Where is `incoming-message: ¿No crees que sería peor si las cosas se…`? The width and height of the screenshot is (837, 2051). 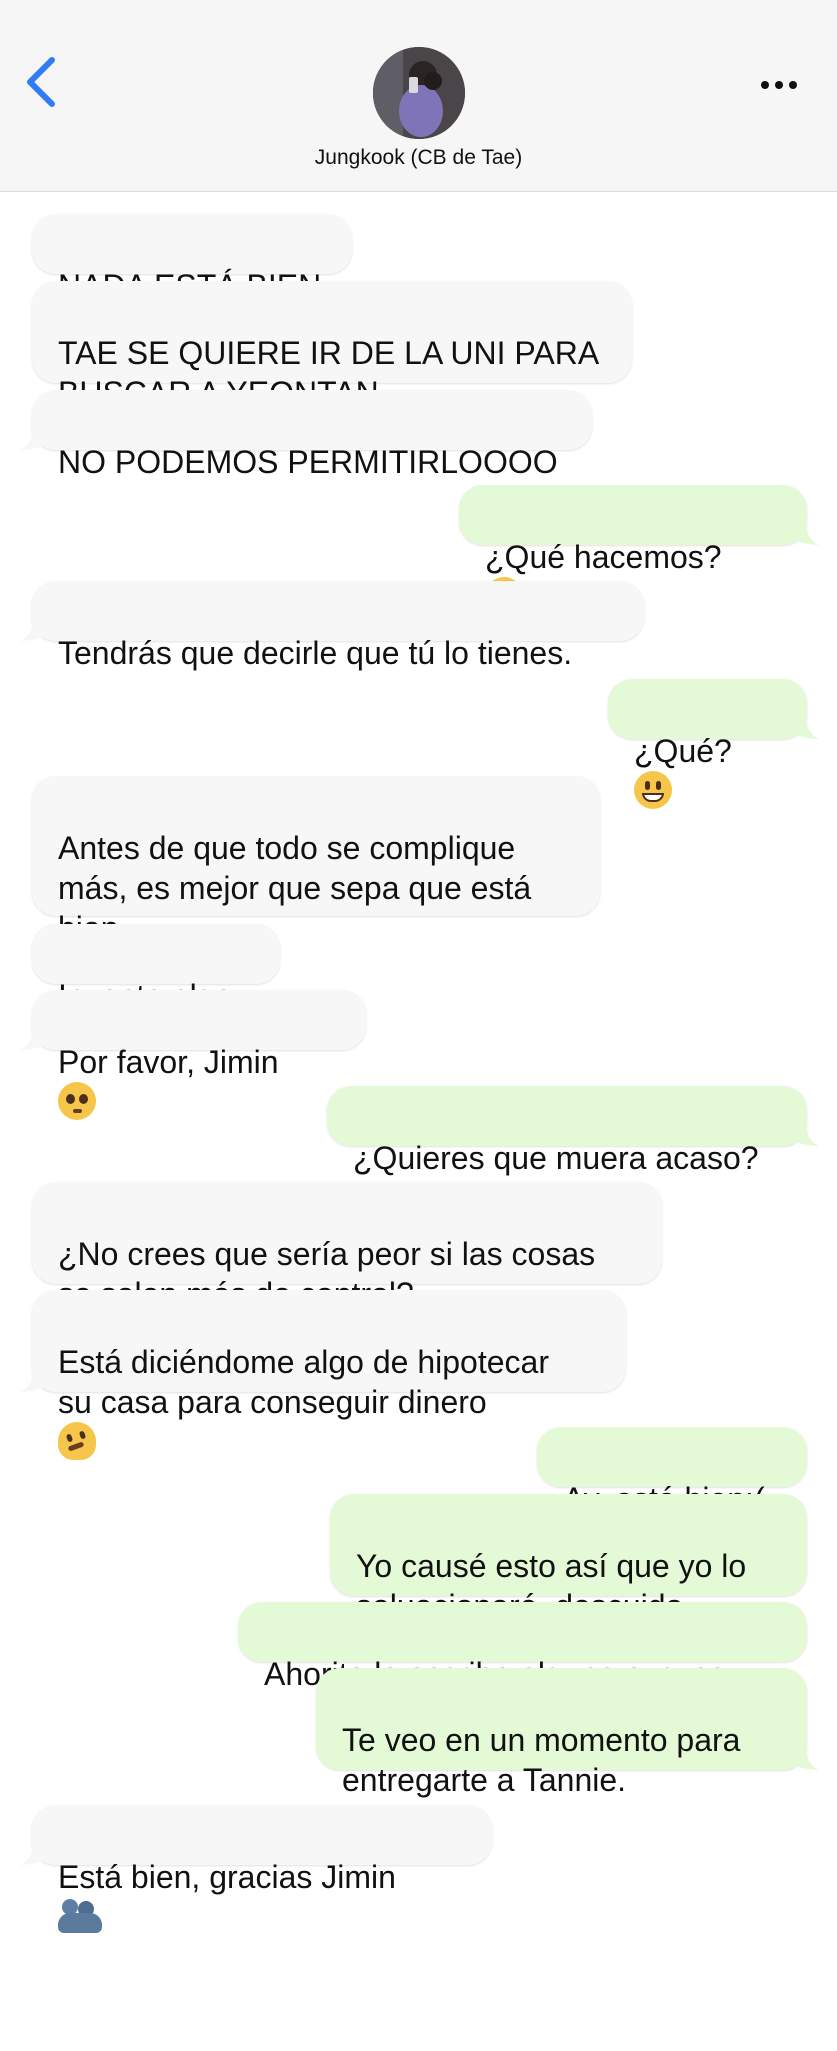 incoming-message: ¿No crees que sería peor si las cosas se… is located at coordinates (347, 1247).